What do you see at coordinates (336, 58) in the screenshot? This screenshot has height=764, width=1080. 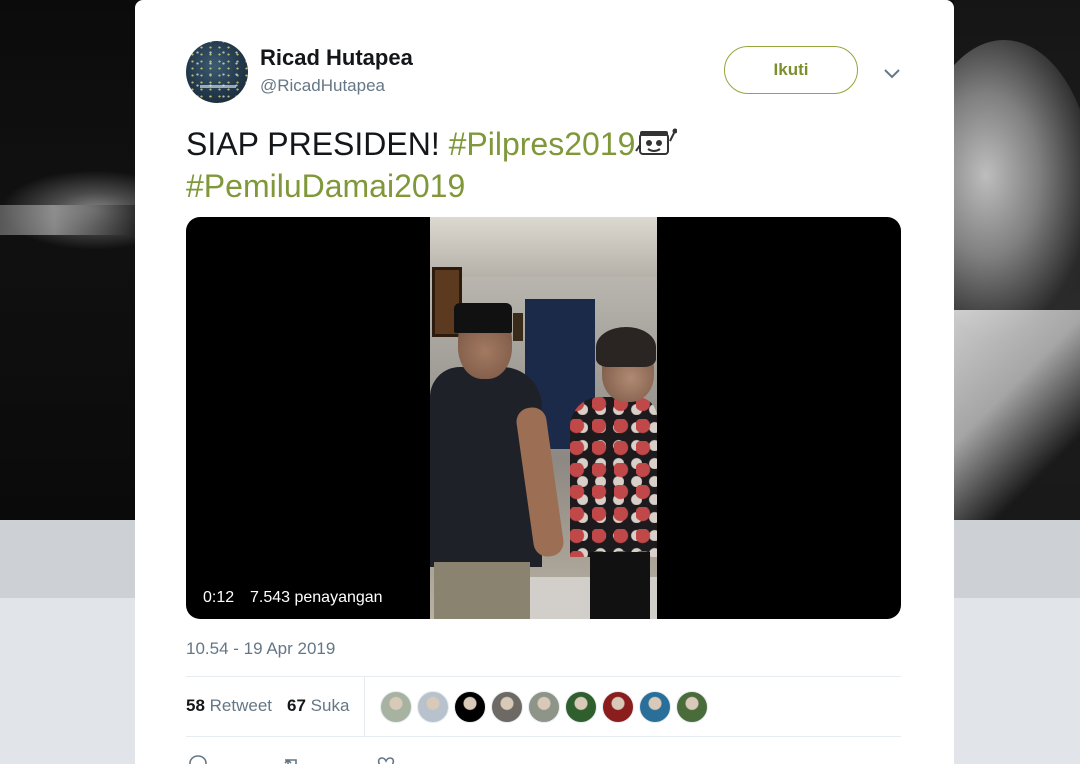 I see `display-name: Ricad Hutapea` at bounding box center [336, 58].